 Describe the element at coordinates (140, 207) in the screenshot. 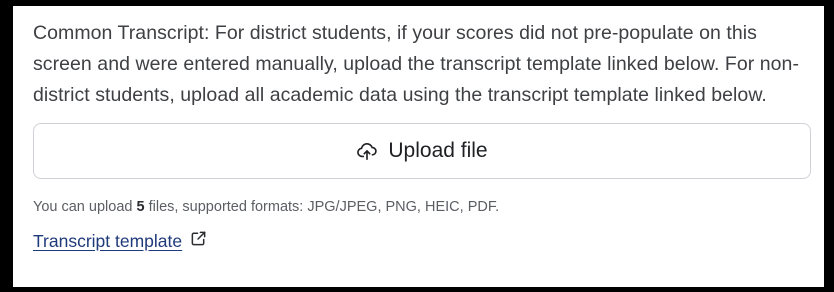

I see `upload-hint-max-files: 5` at that location.